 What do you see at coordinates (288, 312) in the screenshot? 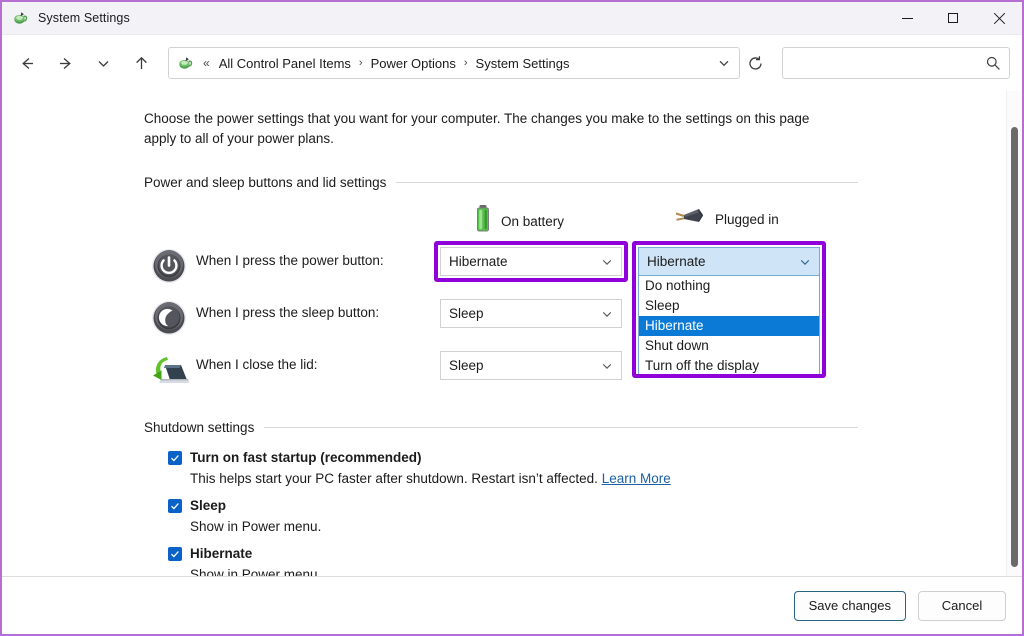
I see `setting-label: When I press the sleep button:` at bounding box center [288, 312].